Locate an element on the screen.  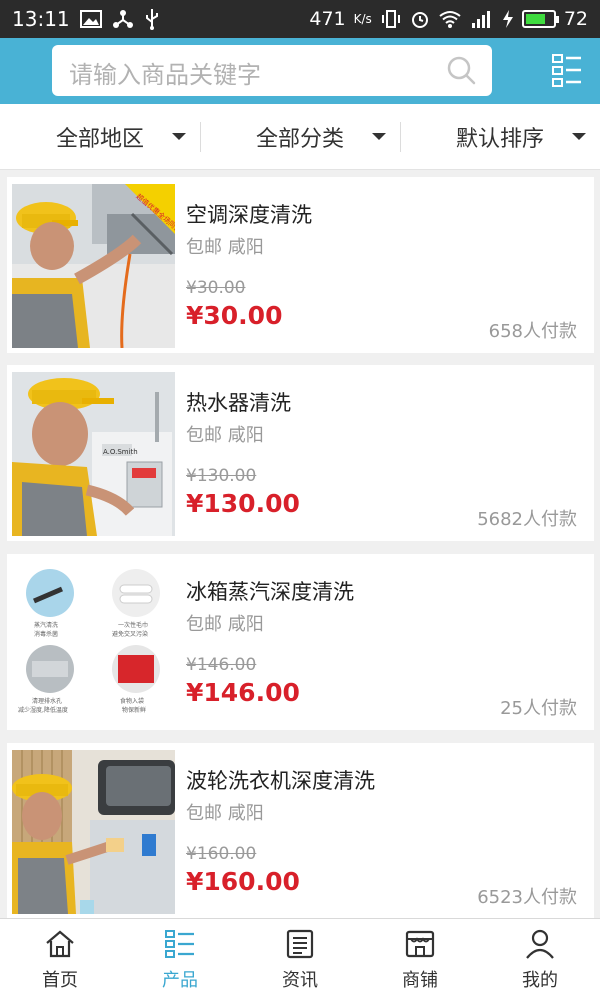
tab-label: 产品 is located at coordinates (180, 980).